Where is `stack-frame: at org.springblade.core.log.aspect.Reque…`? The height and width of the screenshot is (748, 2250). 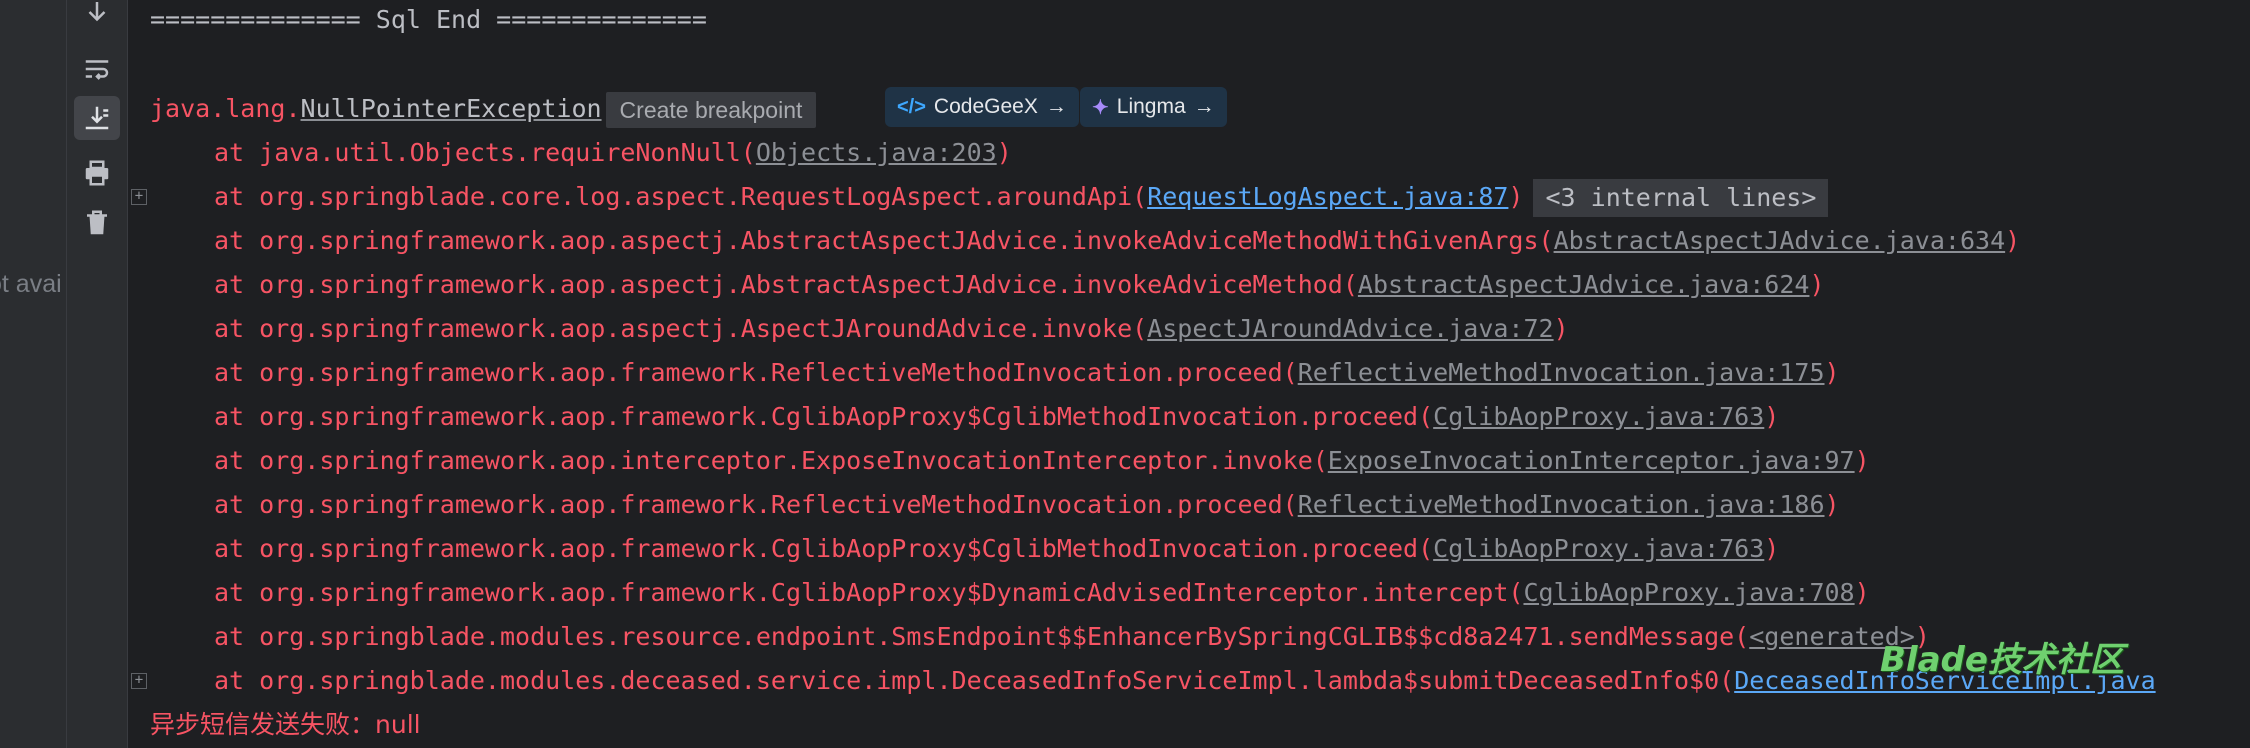
stack-frame: at org.springblade.core.log.aspect.Reque… is located at coordinates (1021, 197).